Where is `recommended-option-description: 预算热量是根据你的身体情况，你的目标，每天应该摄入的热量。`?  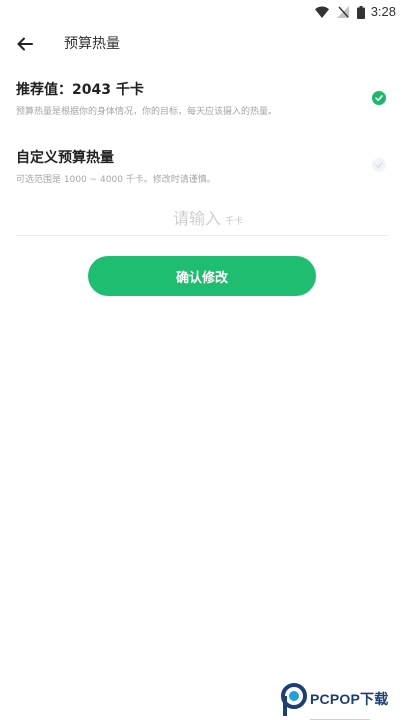
recommended-option-description: 预算热量是根据你的身体情况，你的目标，每天应该摄入的热量。 is located at coordinates (147, 112).